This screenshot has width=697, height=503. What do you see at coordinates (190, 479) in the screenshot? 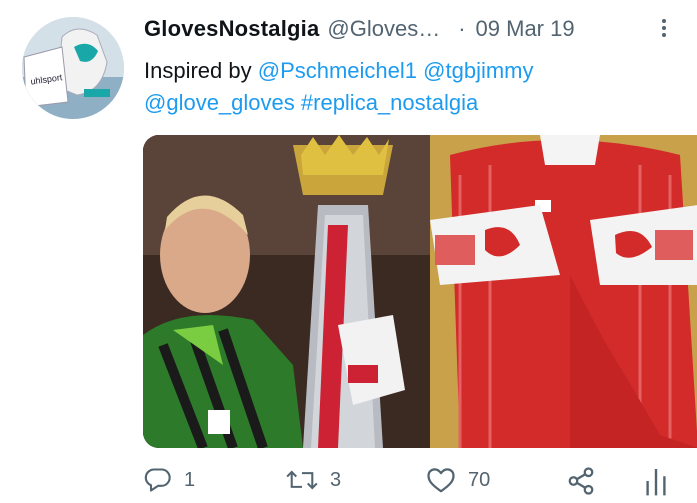
I see `reply-count: 1` at bounding box center [190, 479].